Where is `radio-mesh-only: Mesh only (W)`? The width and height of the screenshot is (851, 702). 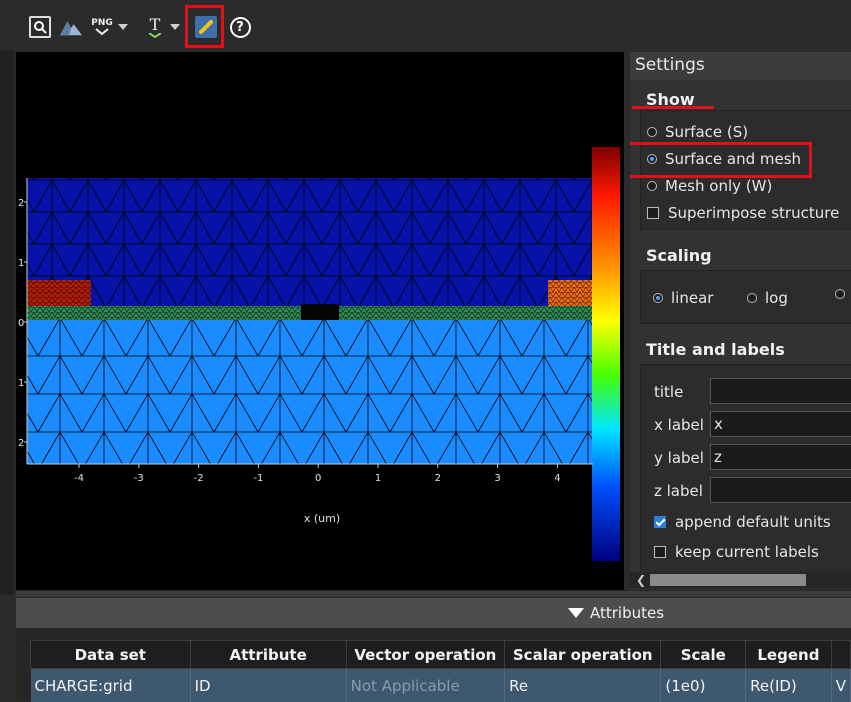
radio-mesh-only: Mesh only (W) is located at coordinates (709, 186).